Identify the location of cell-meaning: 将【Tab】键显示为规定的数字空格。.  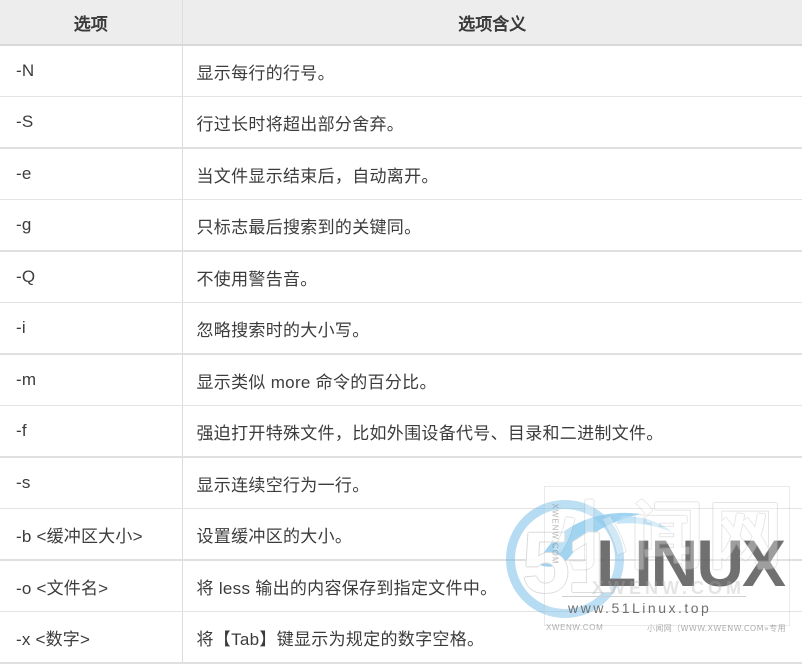
(492, 637).